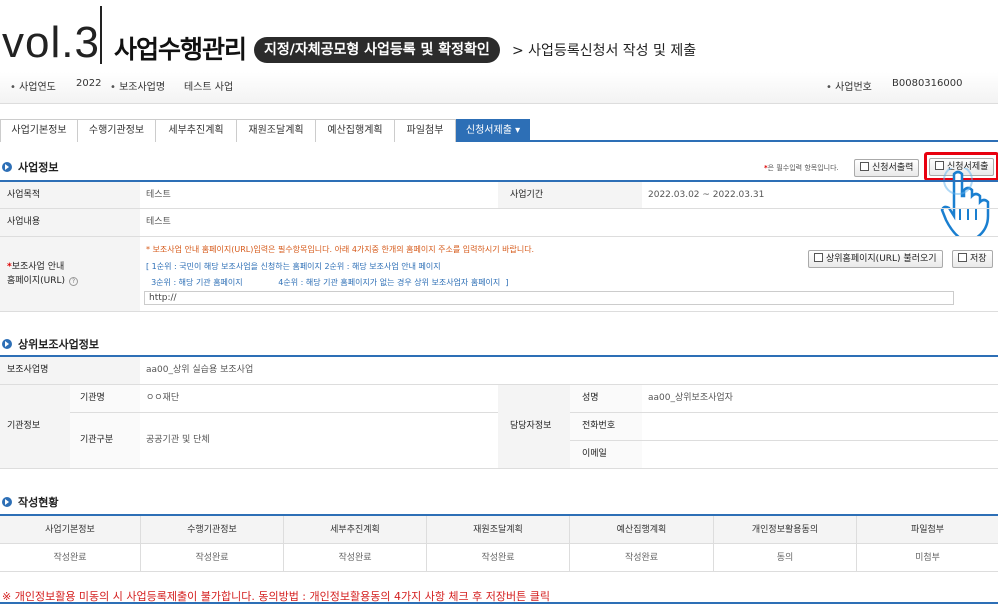 This screenshot has height=604, width=998. I want to click on status-header: 재원조달계획, so click(498, 530).